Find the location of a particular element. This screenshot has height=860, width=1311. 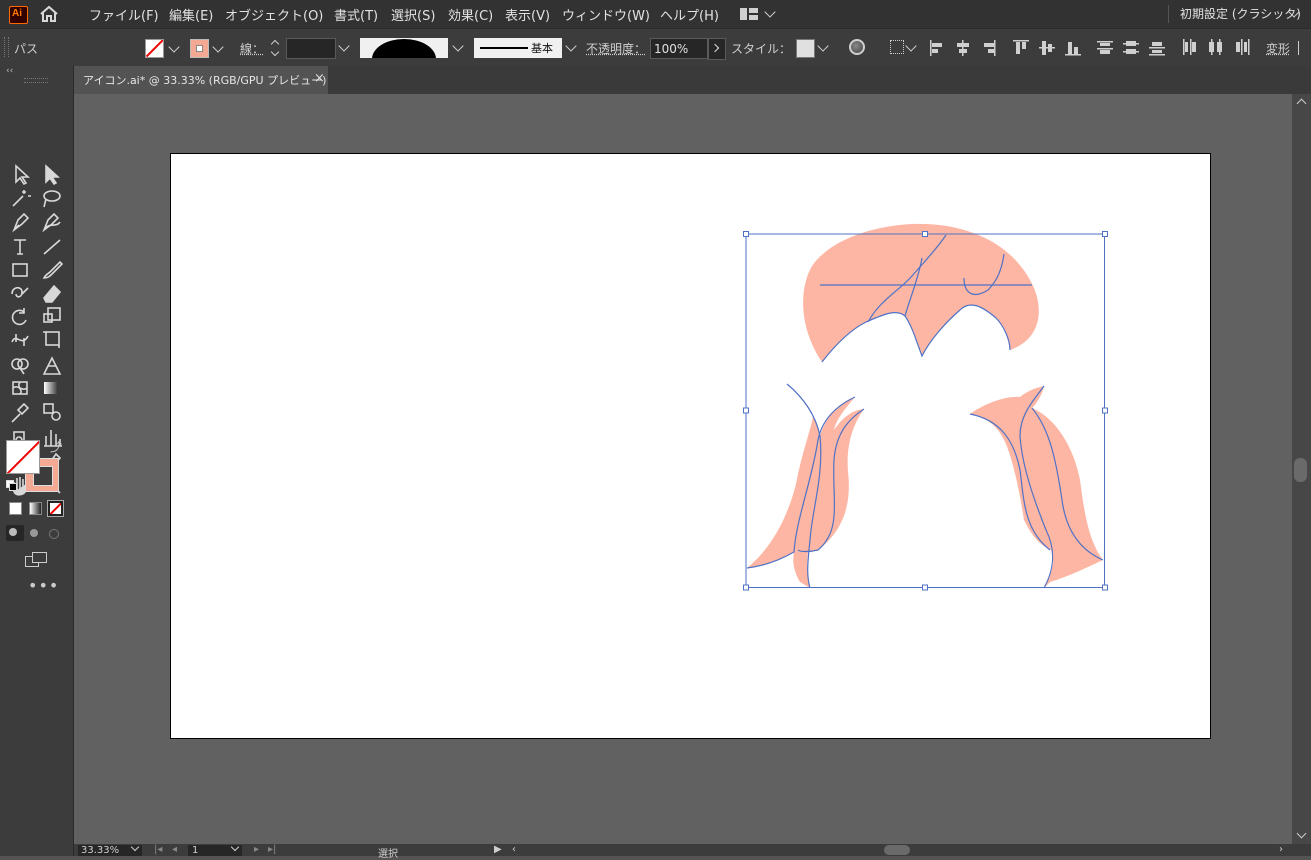

menu-select: 選択(S) is located at coordinates (413, 14).